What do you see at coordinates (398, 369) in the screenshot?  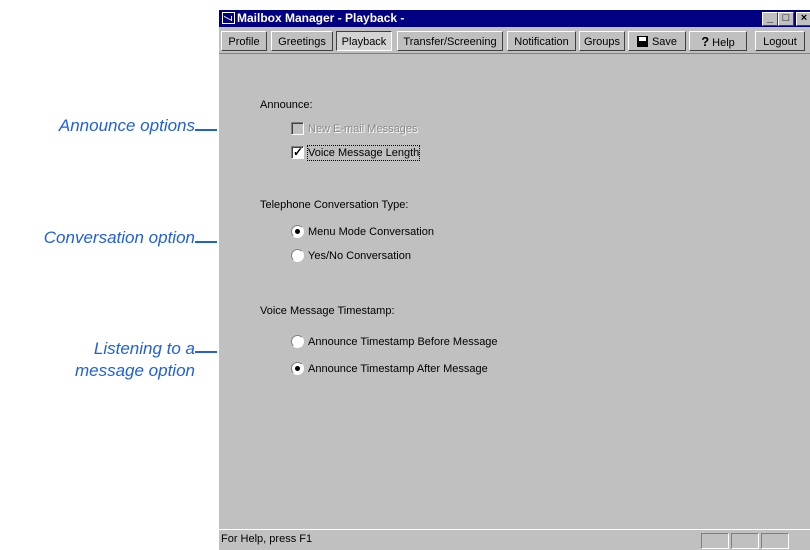 I see `timestamp-after-label: Announce Timestamp After Message` at bounding box center [398, 369].